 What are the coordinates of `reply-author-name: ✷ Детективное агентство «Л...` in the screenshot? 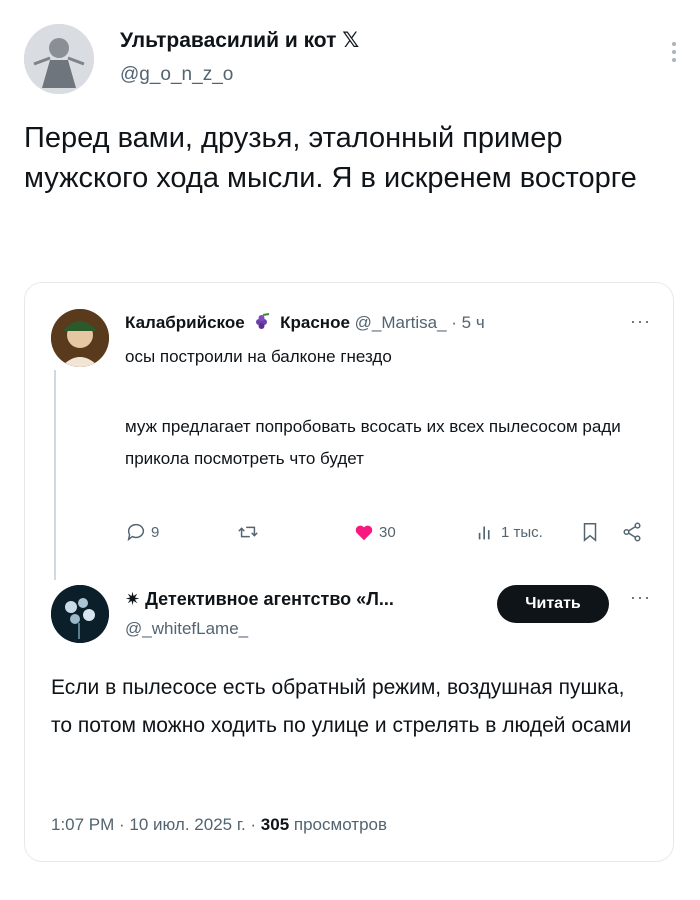 It's located at (259, 599).